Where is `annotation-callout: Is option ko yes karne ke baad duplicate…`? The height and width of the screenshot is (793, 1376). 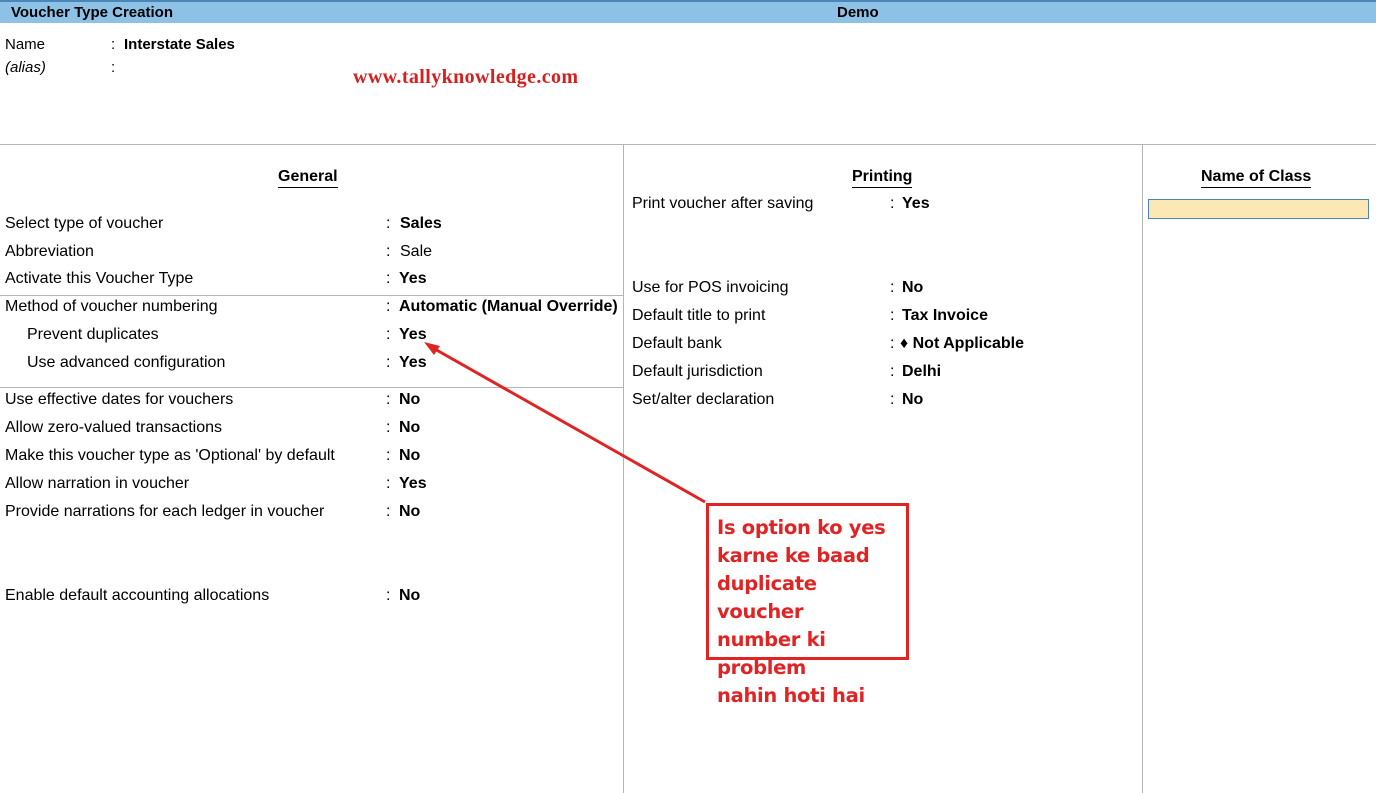
annotation-callout: Is option ko yes karne ke baad duplicate… is located at coordinates (807, 605).